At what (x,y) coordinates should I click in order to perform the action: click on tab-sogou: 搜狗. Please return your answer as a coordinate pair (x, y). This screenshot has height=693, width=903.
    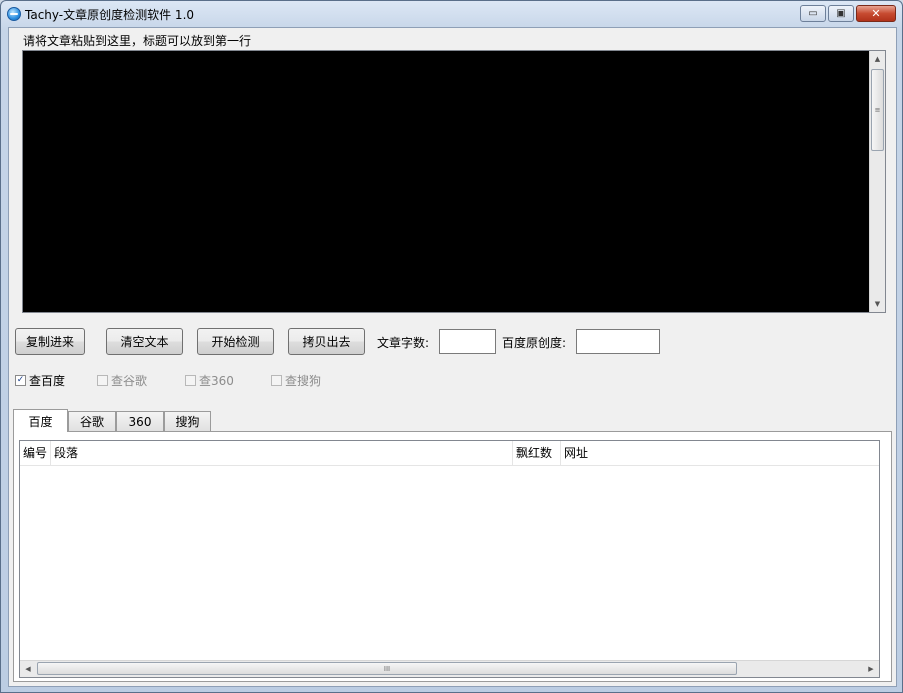
    Looking at the image, I should click on (187, 421).